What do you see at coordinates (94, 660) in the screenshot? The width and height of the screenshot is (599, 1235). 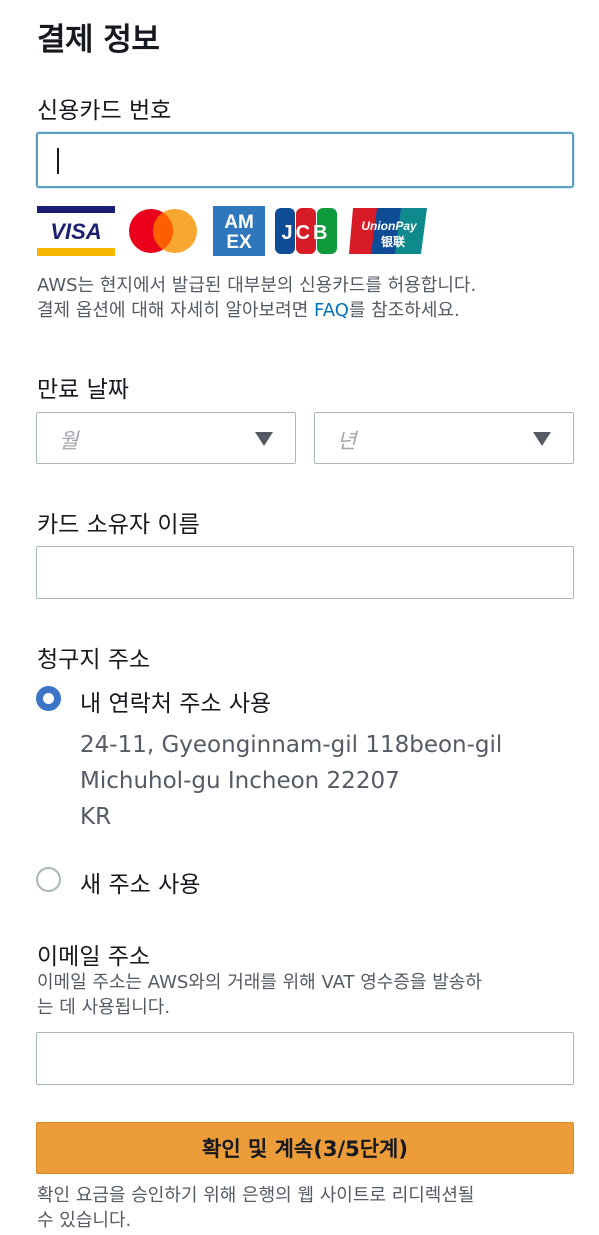 I see `billing-address-label: 청구지 주소` at bounding box center [94, 660].